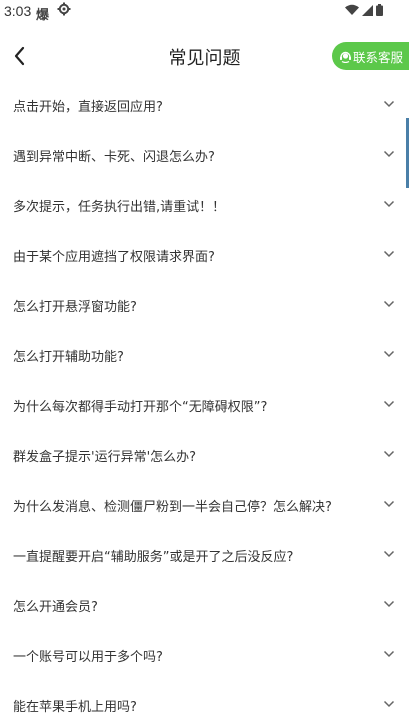  Describe the element at coordinates (75, 707) in the screenshot. I see `faq-question: 能在苹果手机上用吗?` at that location.